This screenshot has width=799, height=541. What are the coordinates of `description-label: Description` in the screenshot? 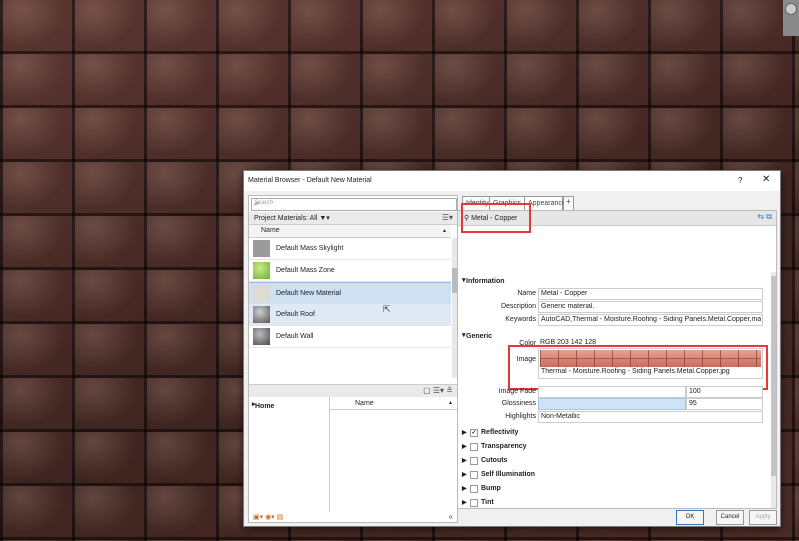 It's located at (518, 306).